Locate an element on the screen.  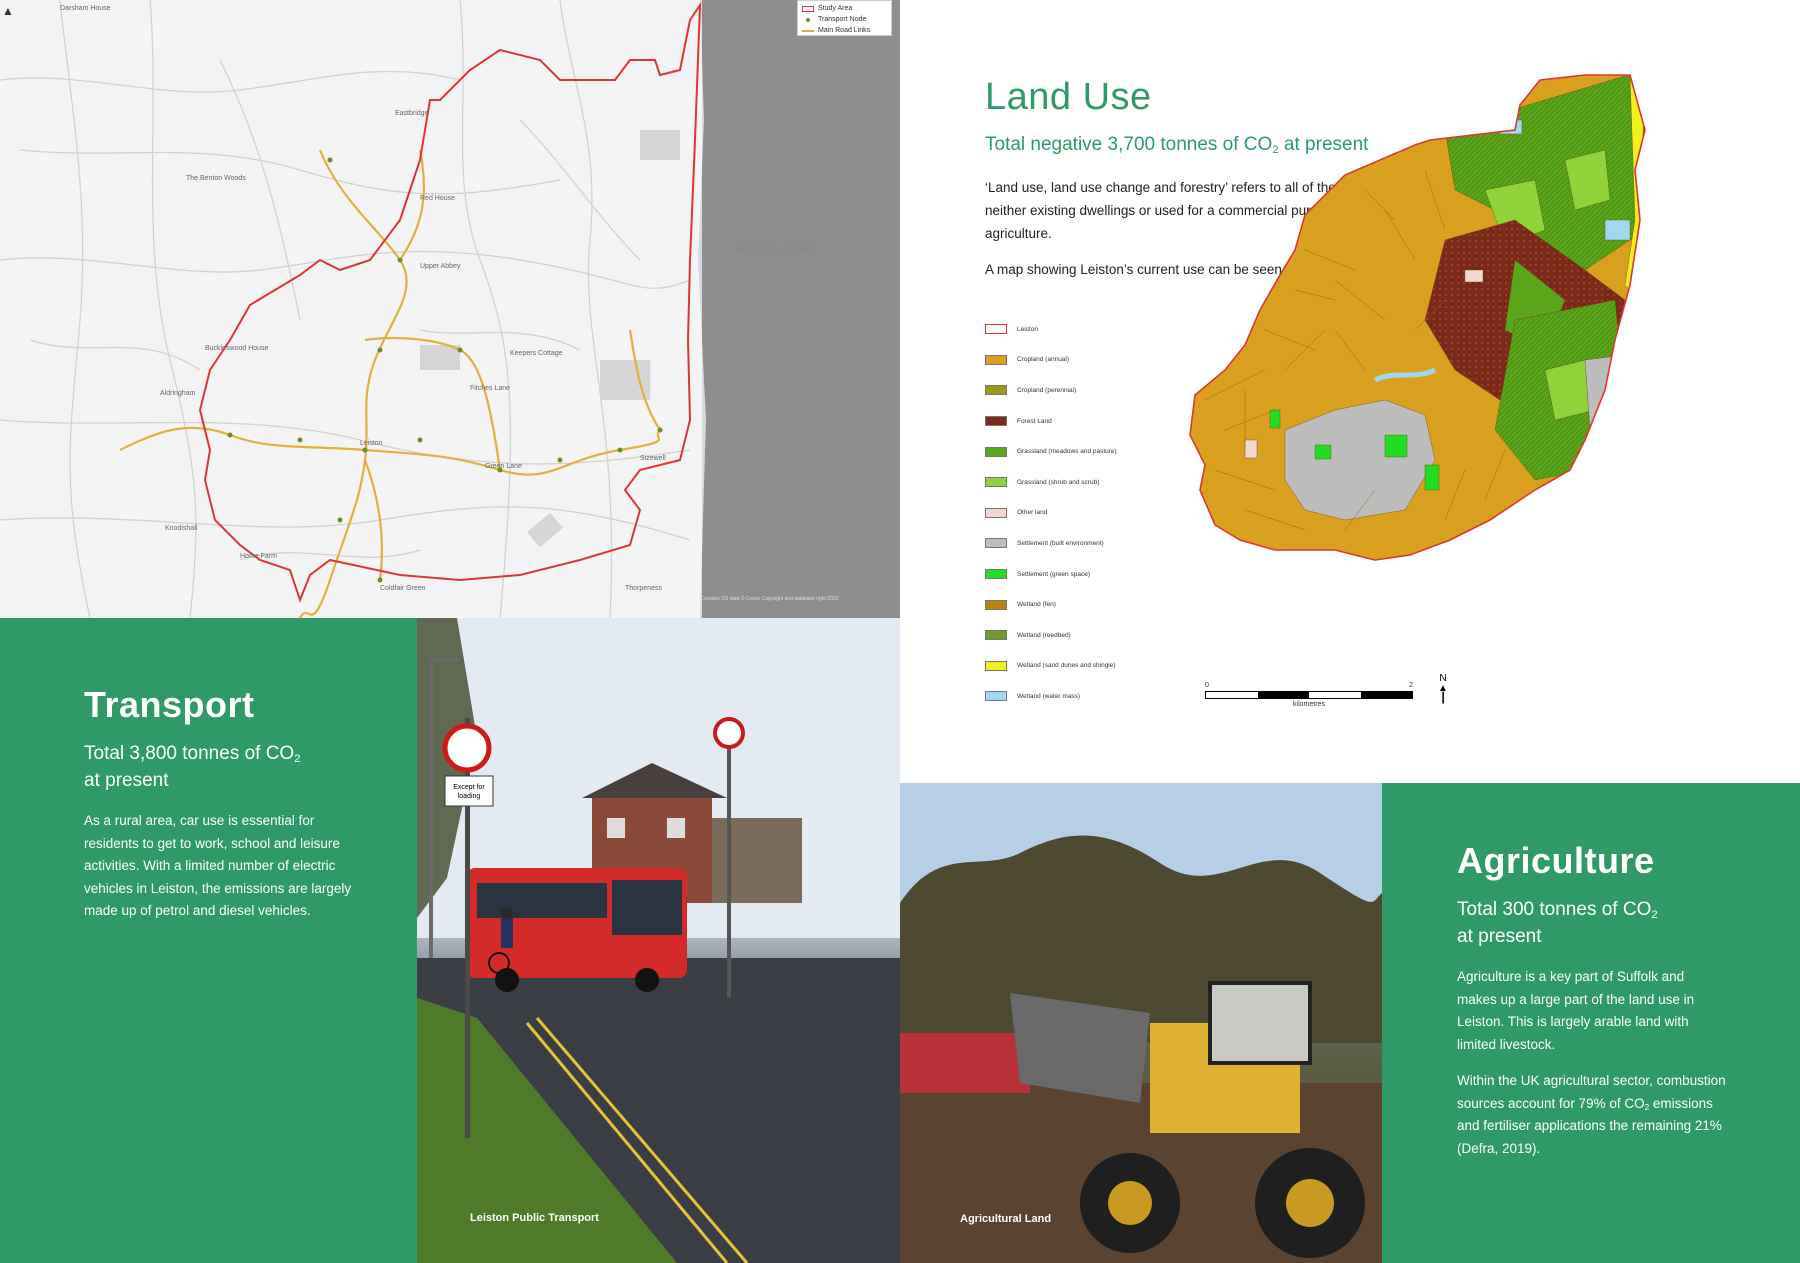
sea-label: Minsmere Haven is located at coordinates (776, 249).